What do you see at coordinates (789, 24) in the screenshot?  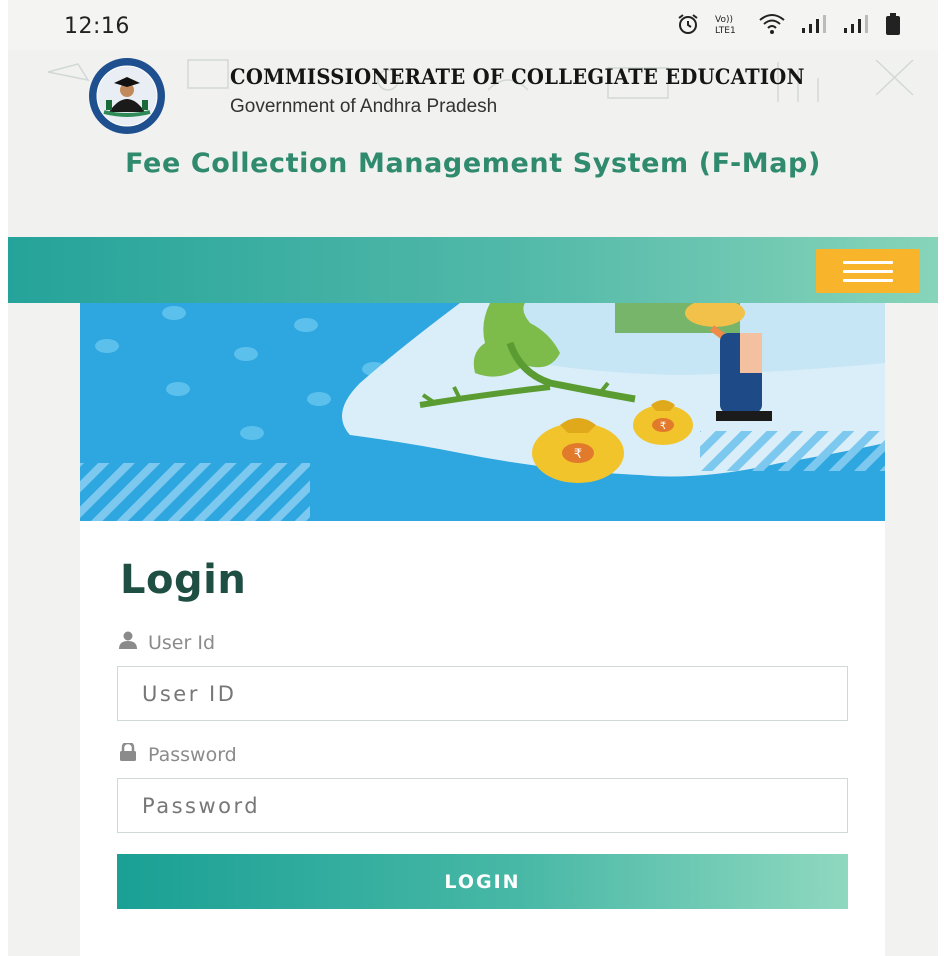 I see `status-icons: Vo)) LTE1` at bounding box center [789, 24].